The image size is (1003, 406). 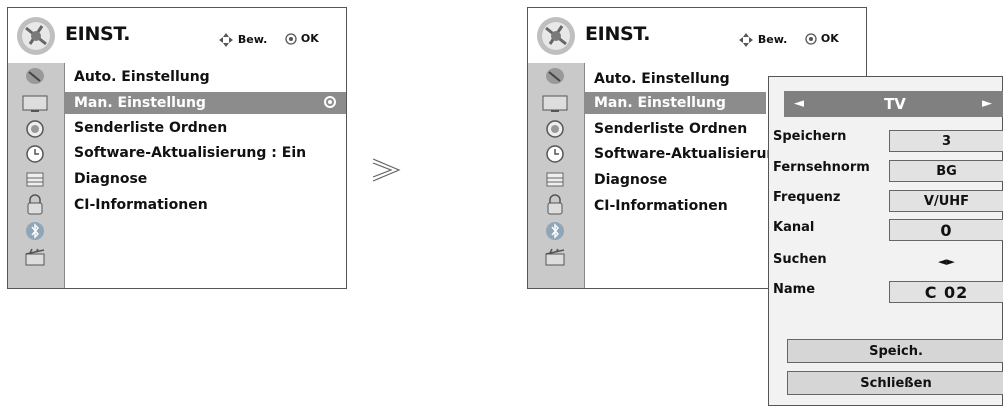 I want to click on row-label: Frequenz, so click(x=807, y=197).